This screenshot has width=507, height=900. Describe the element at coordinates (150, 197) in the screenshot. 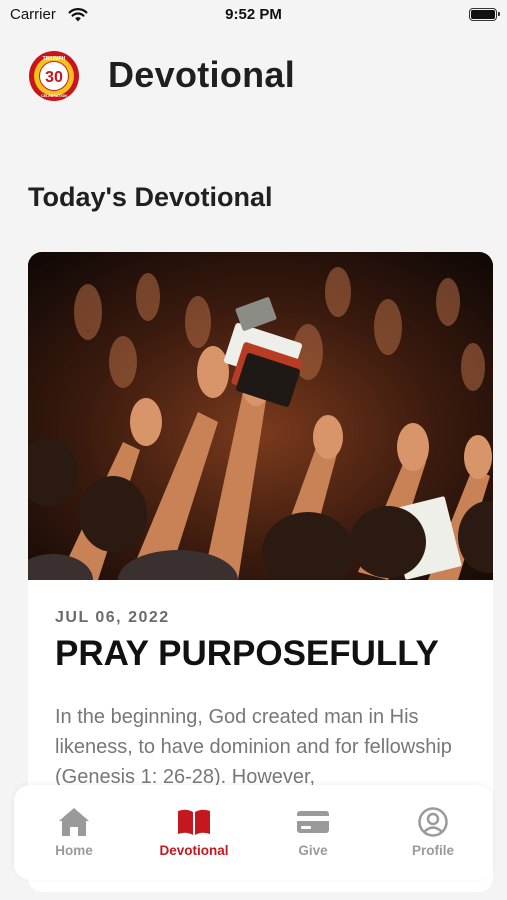

I see `section-title: Today's Devotional` at that location.